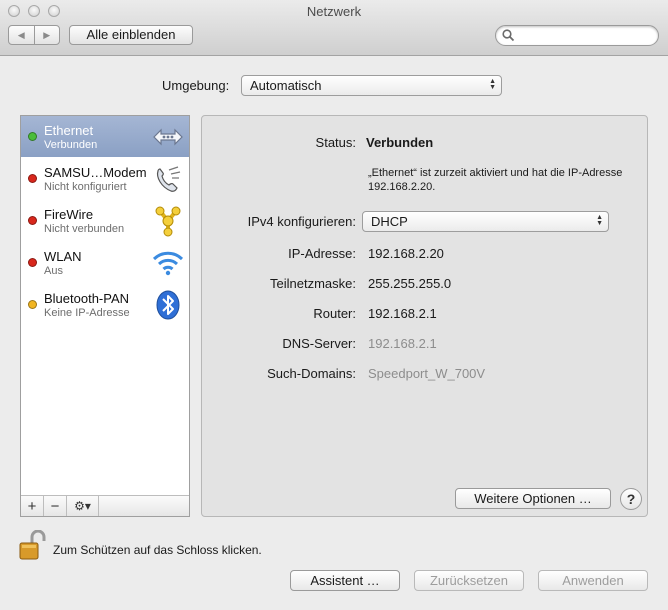 The image size is (668, 610). Describe the element at coordinates (313, 283) in the screenshot. I see `subnet-mask-label: Teilnetzmaske:` at that location.